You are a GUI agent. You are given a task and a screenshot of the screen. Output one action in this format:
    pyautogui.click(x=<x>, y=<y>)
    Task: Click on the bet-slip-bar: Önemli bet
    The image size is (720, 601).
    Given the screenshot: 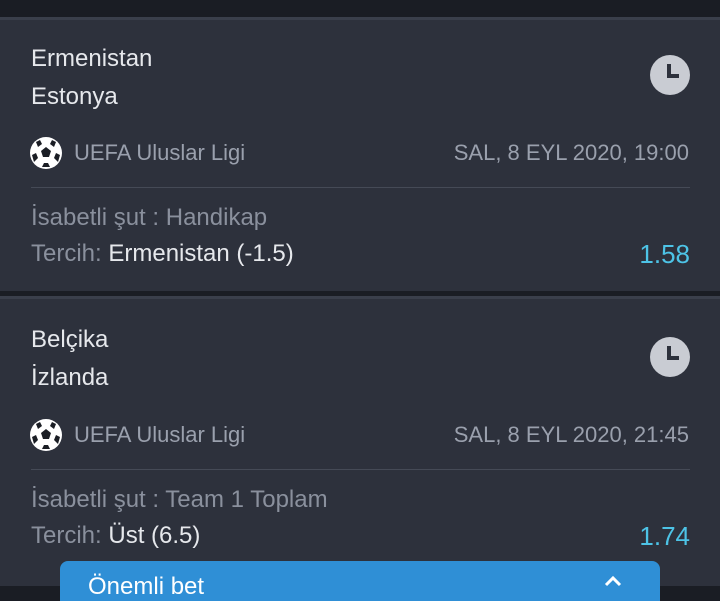 What is the action you would take?
    pyautogui.click(x=360, y=581)
    